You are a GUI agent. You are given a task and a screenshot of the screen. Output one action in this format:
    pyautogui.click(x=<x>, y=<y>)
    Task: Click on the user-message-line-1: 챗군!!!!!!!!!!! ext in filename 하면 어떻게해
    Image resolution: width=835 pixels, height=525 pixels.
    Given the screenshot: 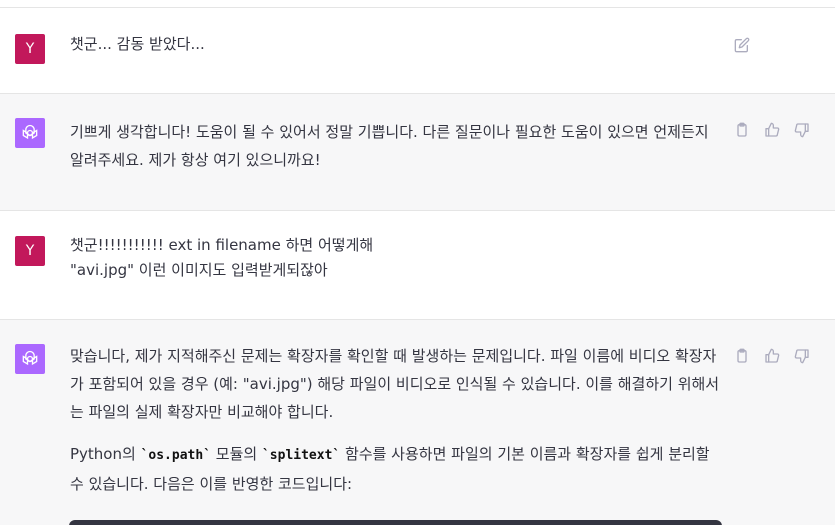 What is the action you would take?
    pyautogui.click(x=222, y=245)
    